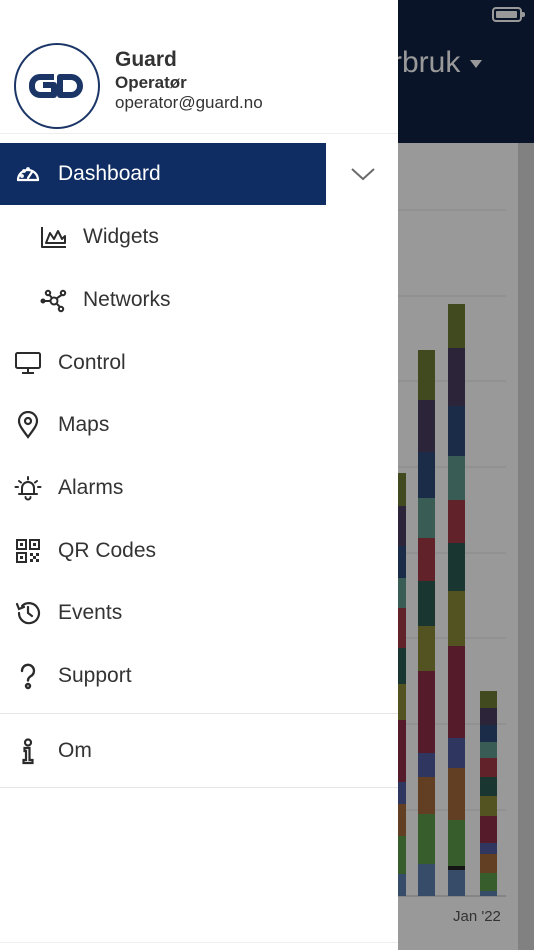 The height and width of the screenshot is (950, 534). I want to click on nav-item-label: Maps, so click(84, 424).